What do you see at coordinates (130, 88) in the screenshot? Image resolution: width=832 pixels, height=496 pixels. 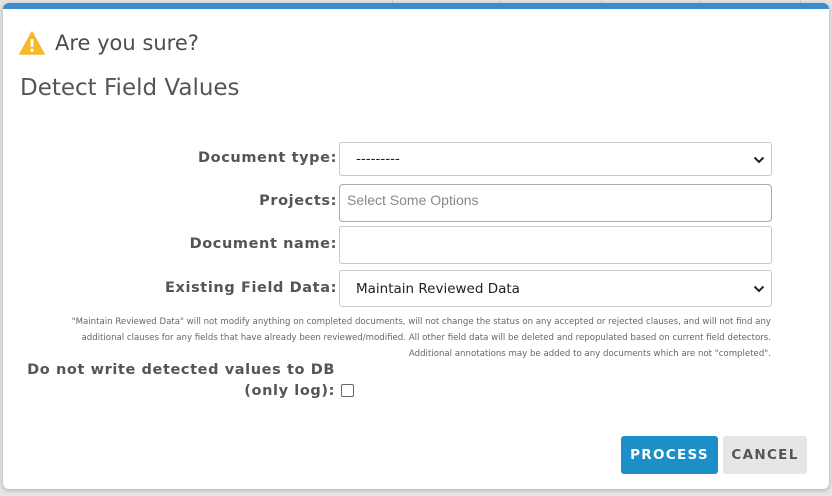 I see `dialog-subtitle: Detect Field Values` at bounding box center [130, 88].